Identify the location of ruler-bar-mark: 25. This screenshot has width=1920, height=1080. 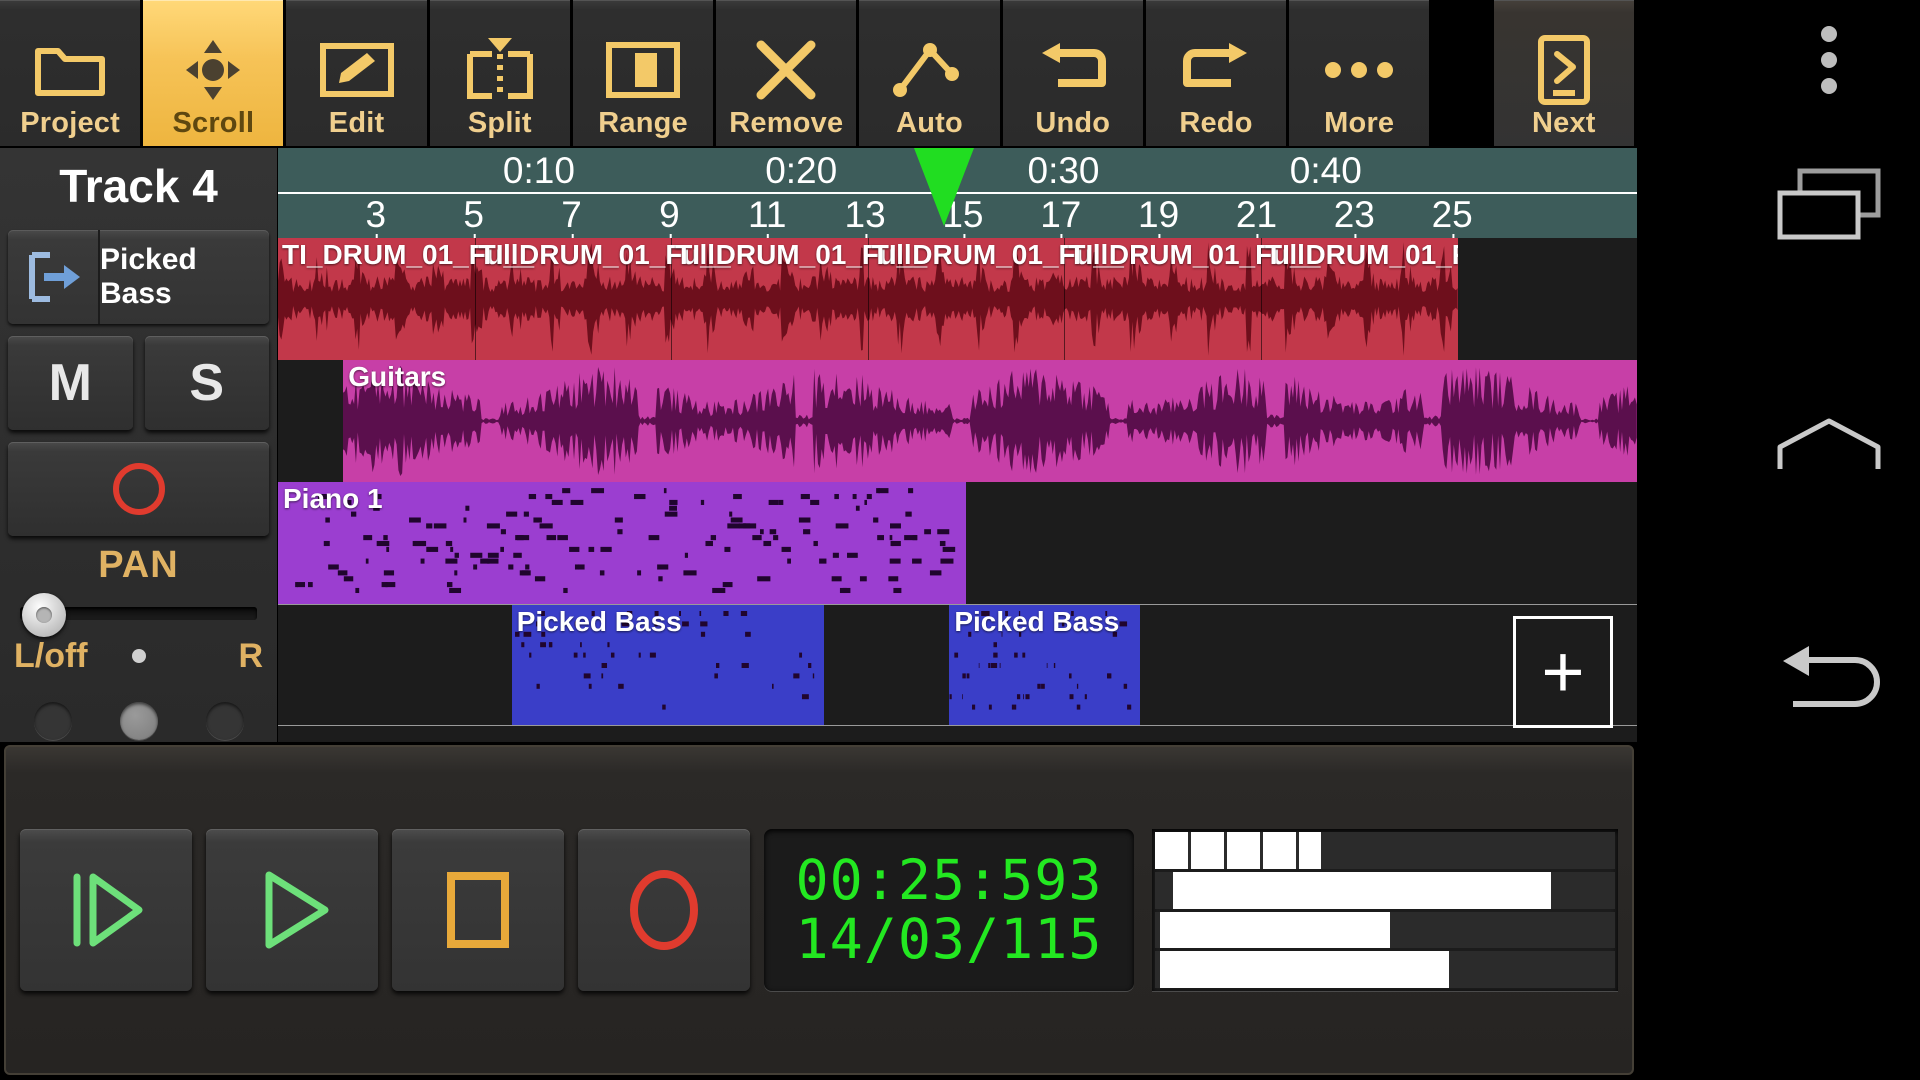
(1452, 218).